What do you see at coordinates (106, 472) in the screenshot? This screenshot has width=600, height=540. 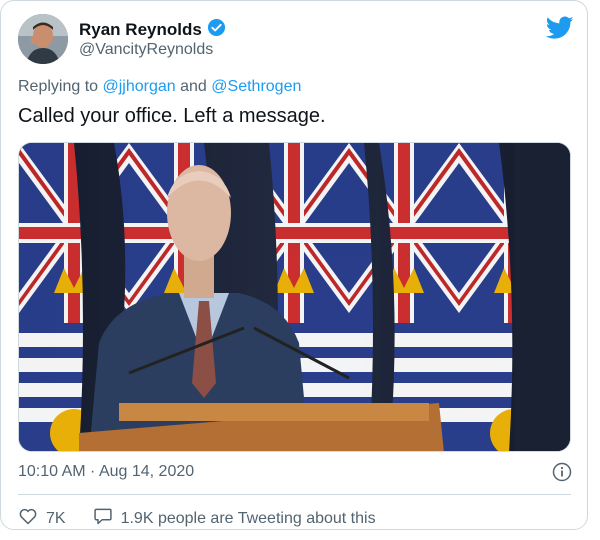 I see `tweet-timestamp: 10:10 AM · Aug 14, 2020` at bounding box center [106, 472].